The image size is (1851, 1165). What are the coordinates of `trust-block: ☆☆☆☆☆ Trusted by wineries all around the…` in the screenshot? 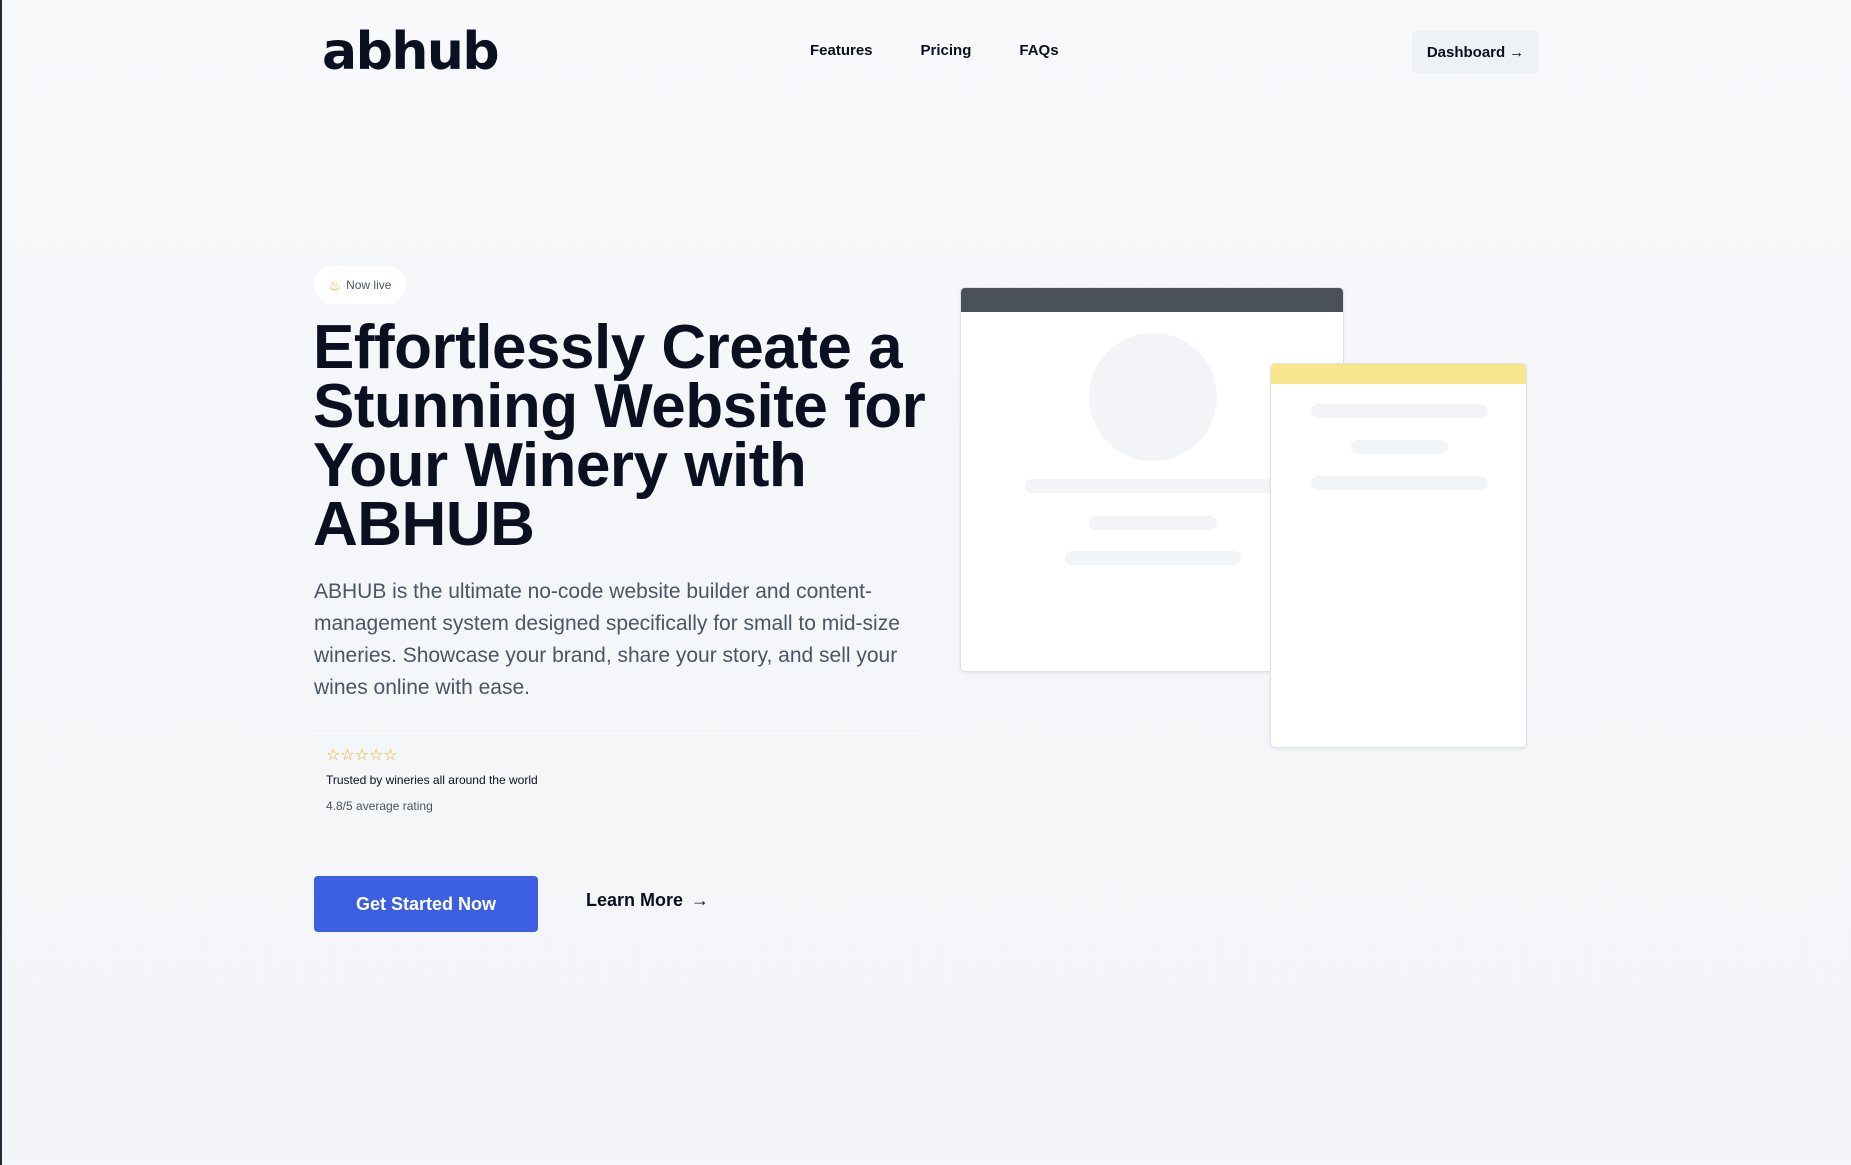 It's located at (619, 778).